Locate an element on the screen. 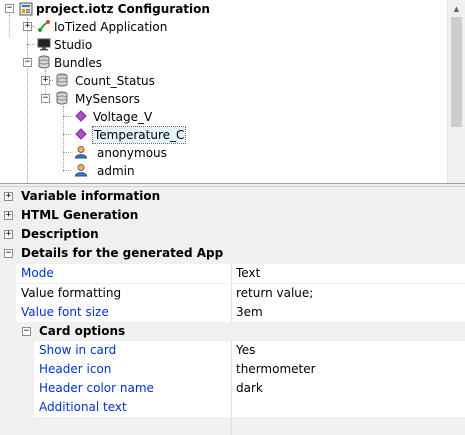  property-value-cell is located at coordinates (348, 407).